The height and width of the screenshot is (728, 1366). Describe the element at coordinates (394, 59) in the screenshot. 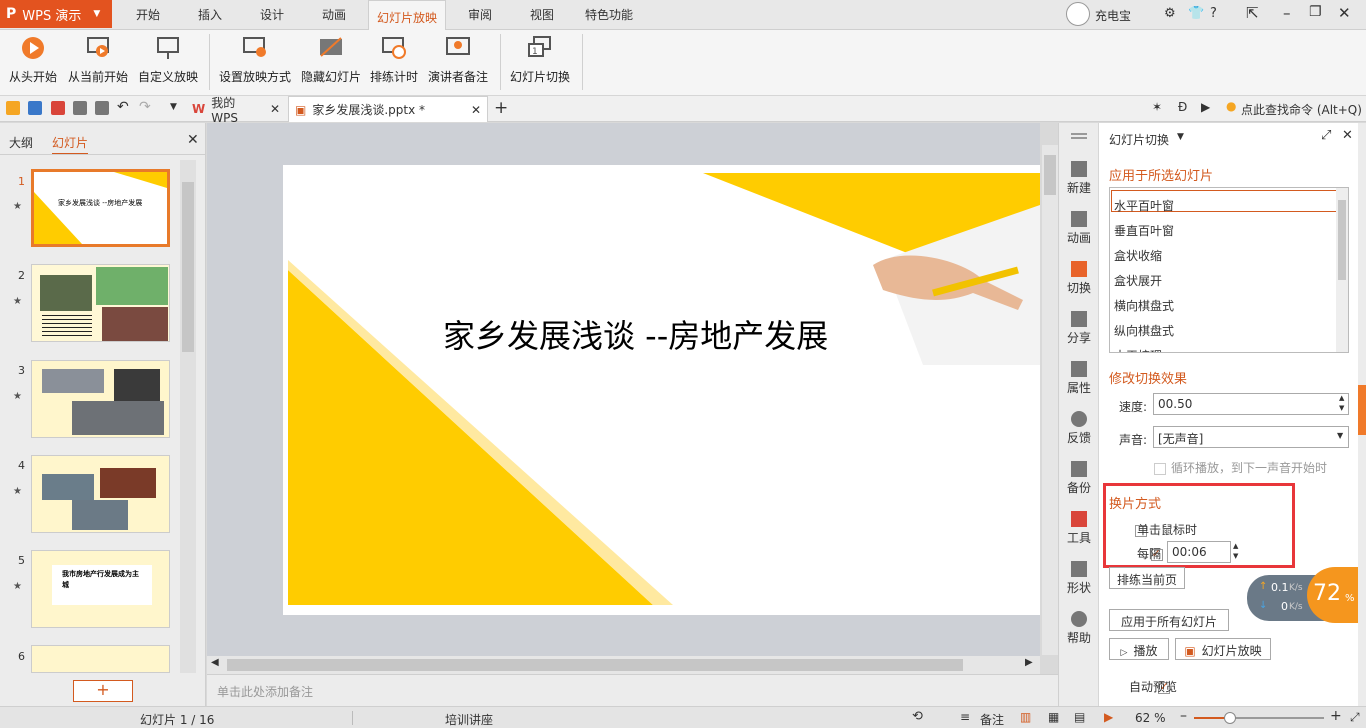

I see `rehearse-timing-button: 排练计时` at that location.